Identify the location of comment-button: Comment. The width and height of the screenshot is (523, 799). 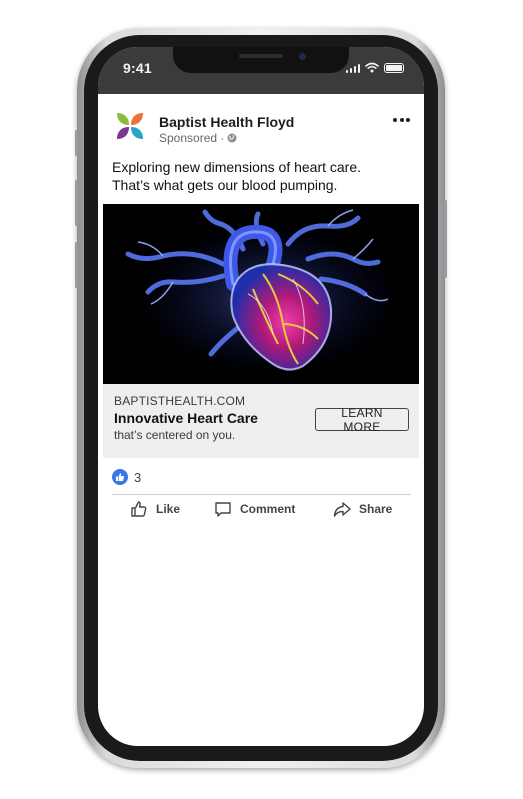
(254, 509).